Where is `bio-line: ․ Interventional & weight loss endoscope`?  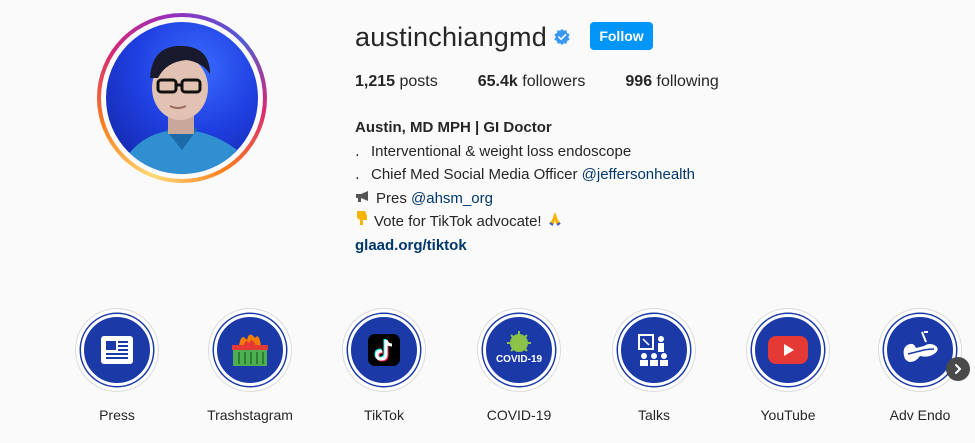
bio-line: ․ Interventional & weight loss endoscope is located at coordinates (525, 152).